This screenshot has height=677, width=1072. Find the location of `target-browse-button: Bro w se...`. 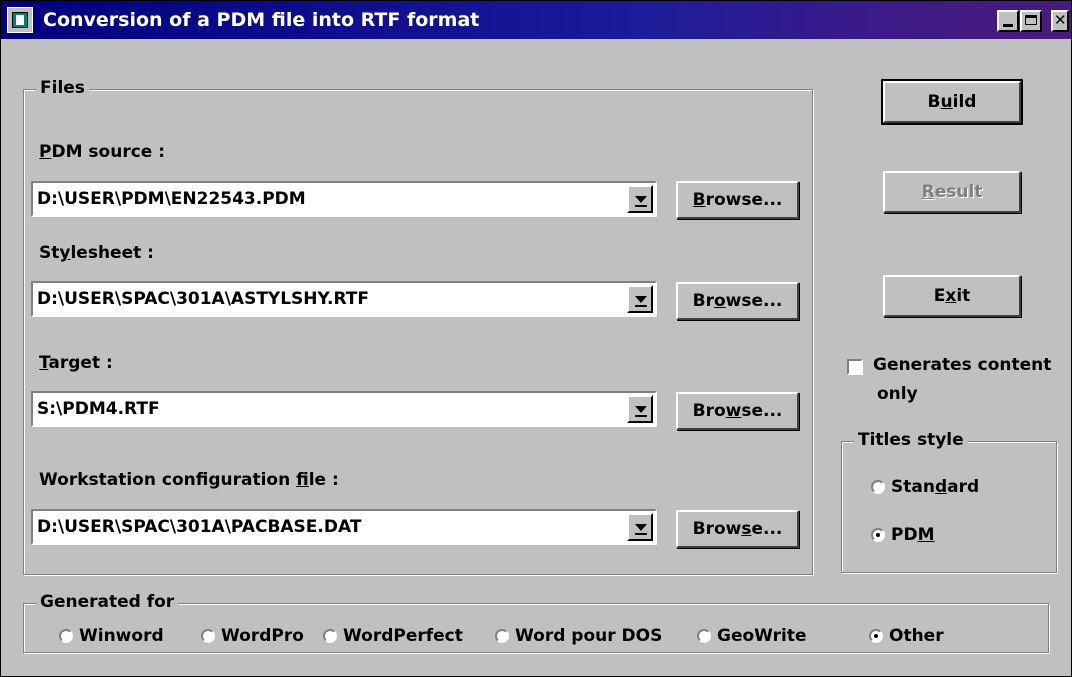

target-browse-button: Bro w se... is located at coordinates (737, 411).